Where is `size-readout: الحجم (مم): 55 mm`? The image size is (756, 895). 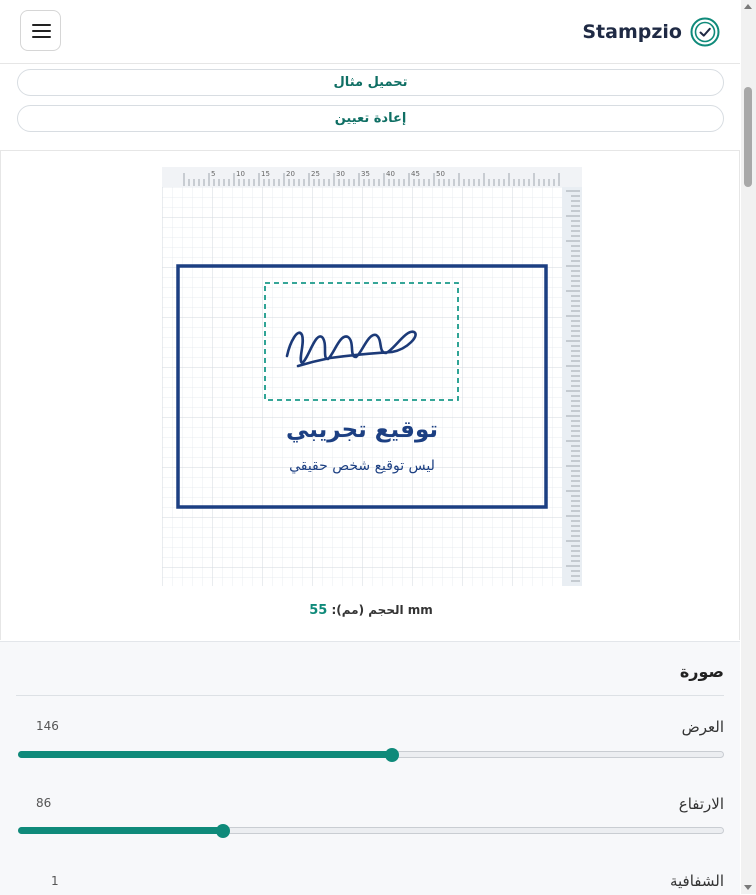 size-readout: الحجم (مم): 55 mm is located at coordinates (371, 610).